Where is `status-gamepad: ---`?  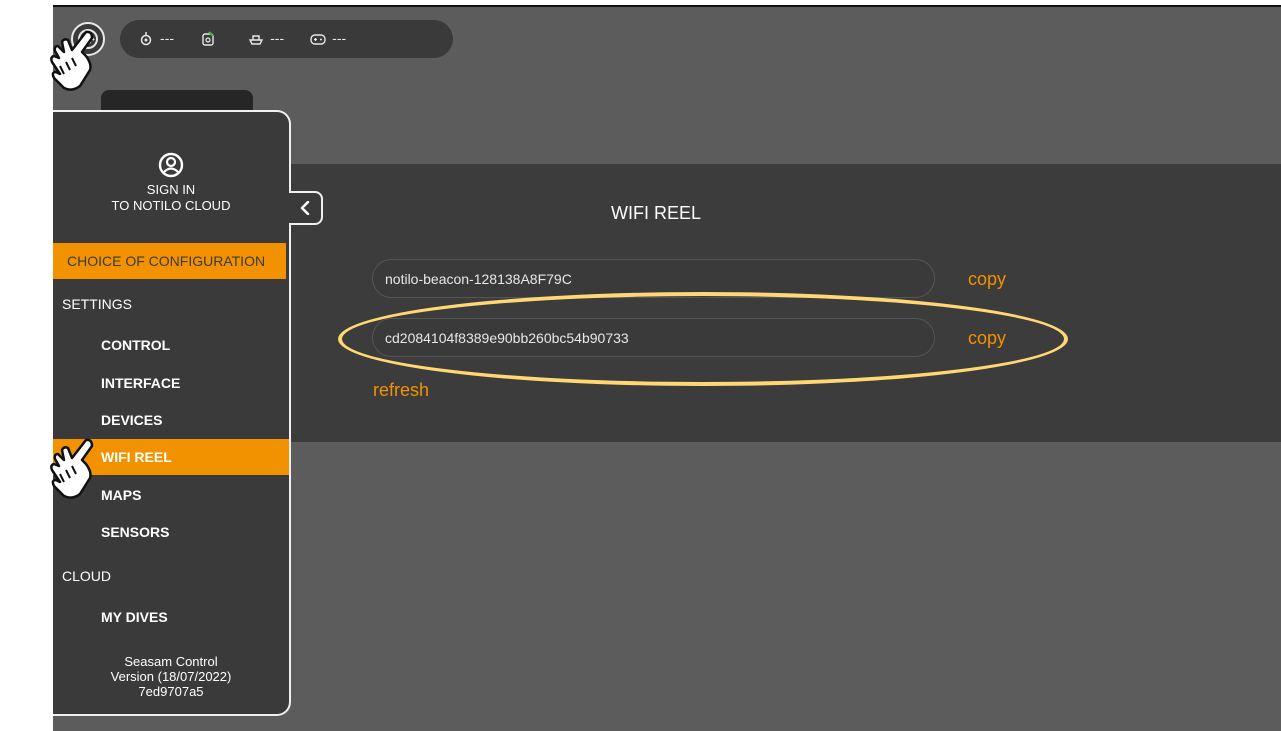 status-gamepad: --- is located at coordinates (328, 39).